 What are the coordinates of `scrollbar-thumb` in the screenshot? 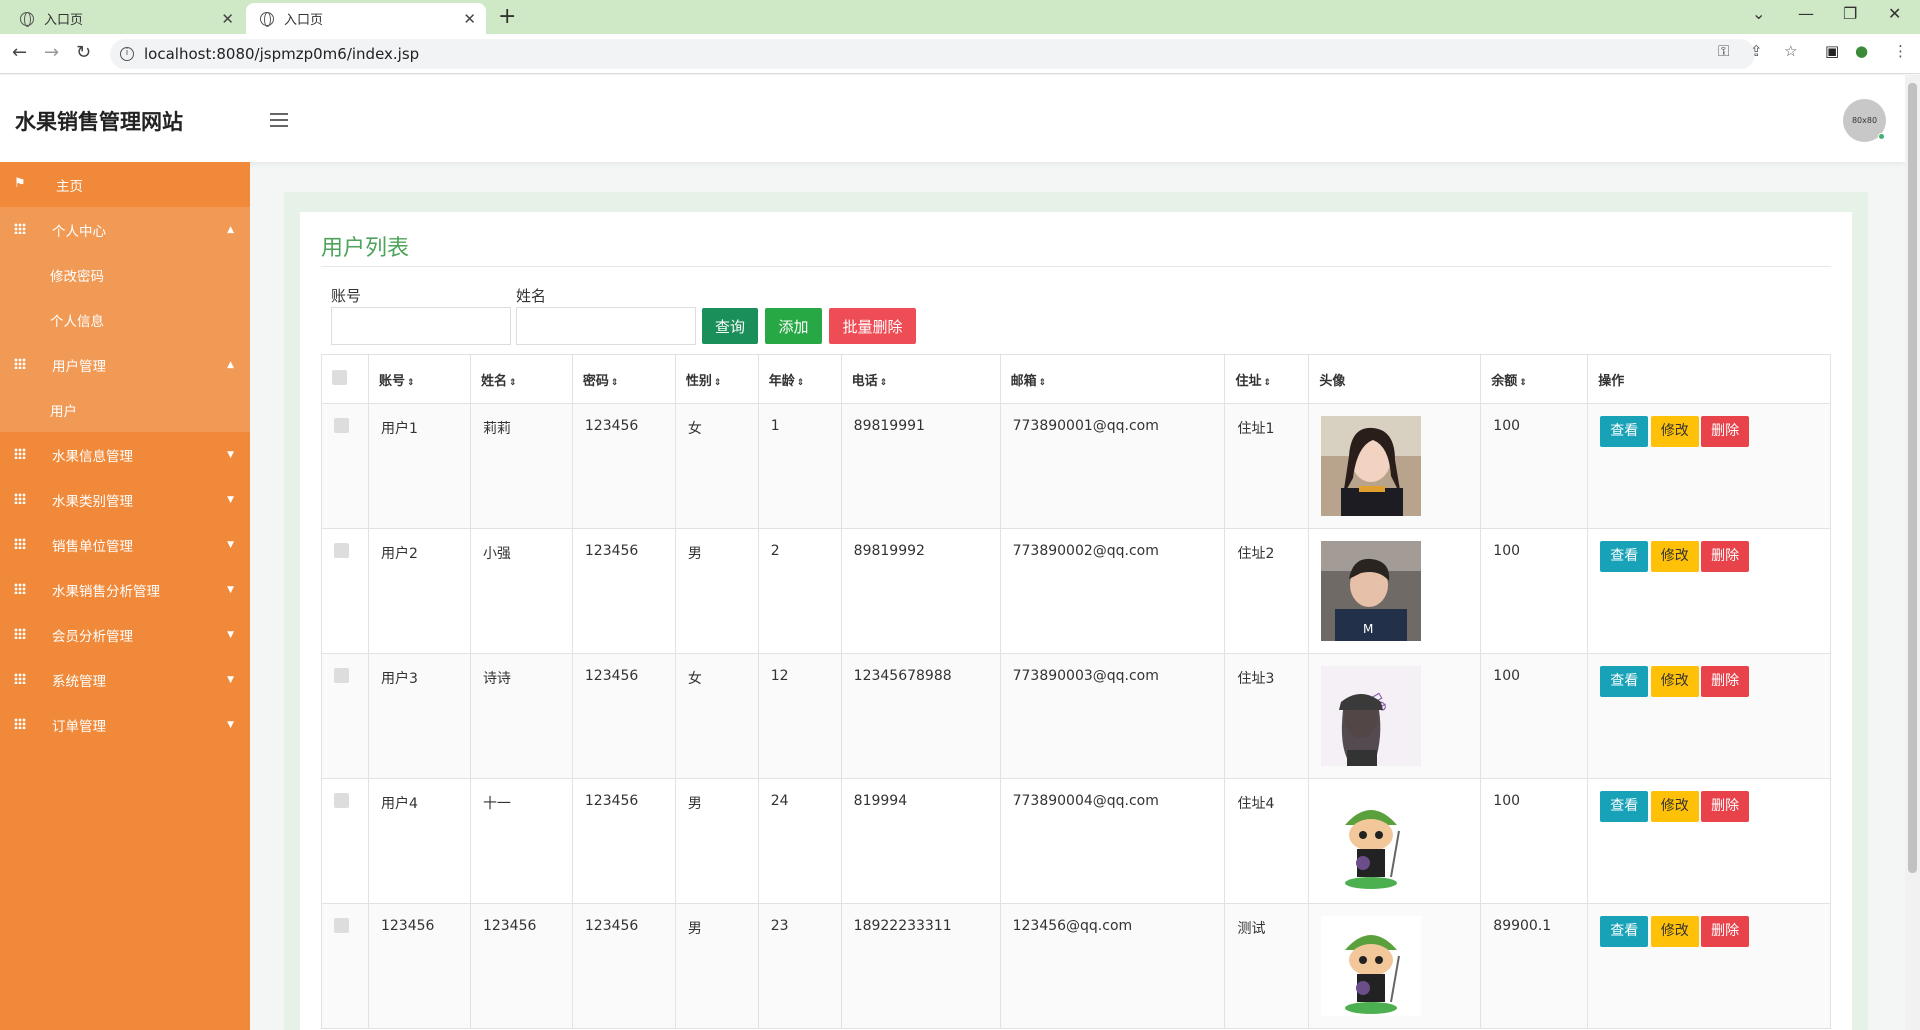 It's located at (1912, 478).